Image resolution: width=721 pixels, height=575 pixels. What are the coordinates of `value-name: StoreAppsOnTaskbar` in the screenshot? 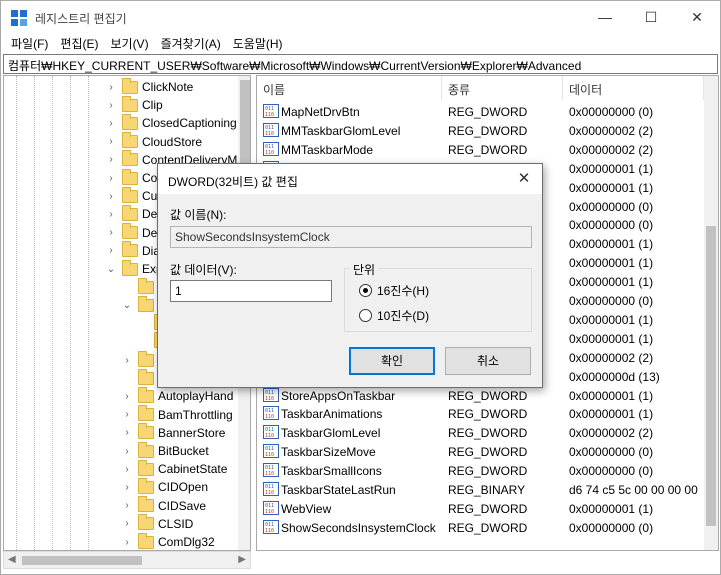 It's located at (338, 395).